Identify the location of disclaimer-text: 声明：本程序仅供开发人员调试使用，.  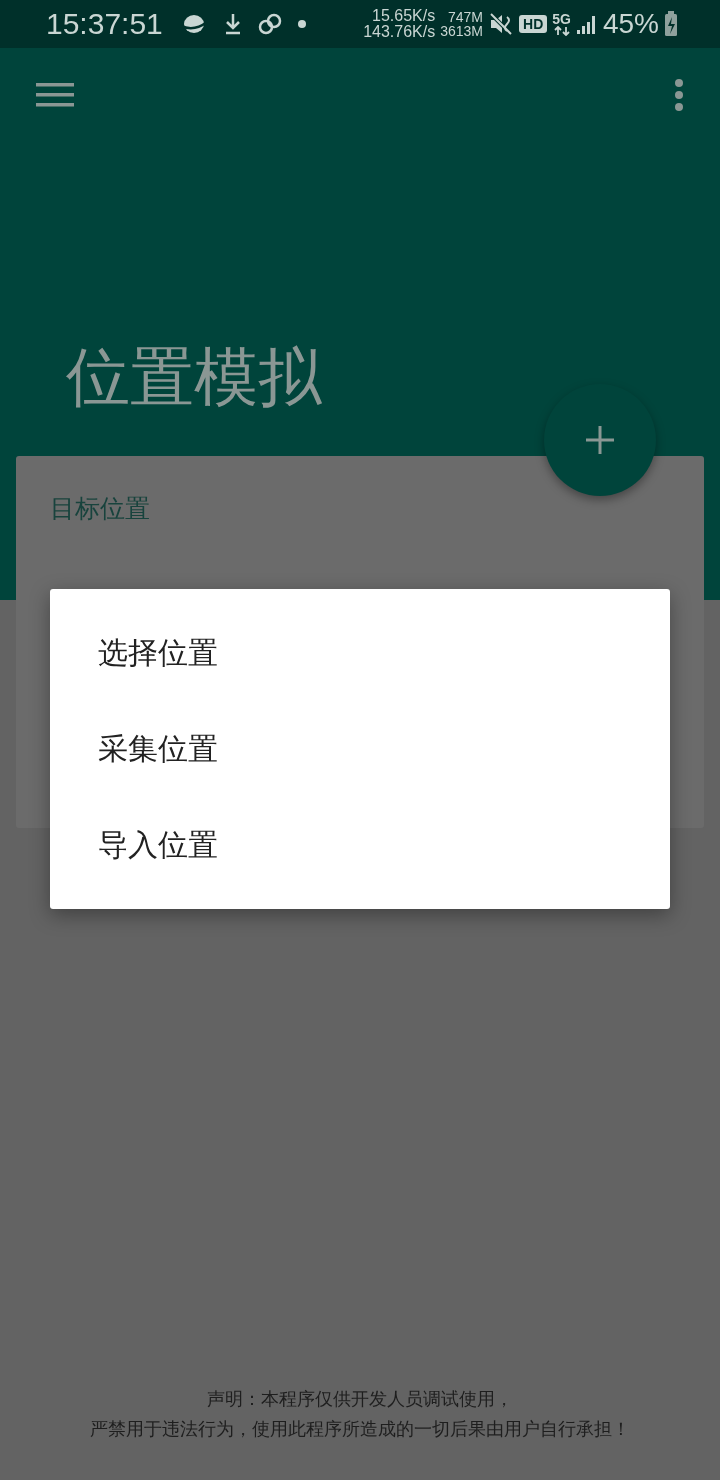
(360, 1399).